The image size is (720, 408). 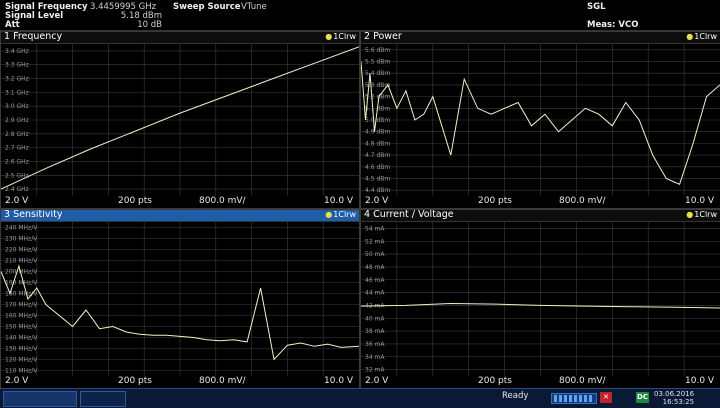 I want to click on y-tick-label: 54 mA, so click(x=375, y=228).